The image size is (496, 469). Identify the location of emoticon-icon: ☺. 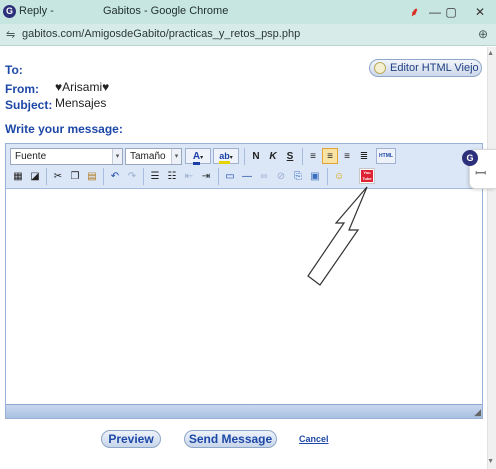
(339, 176).